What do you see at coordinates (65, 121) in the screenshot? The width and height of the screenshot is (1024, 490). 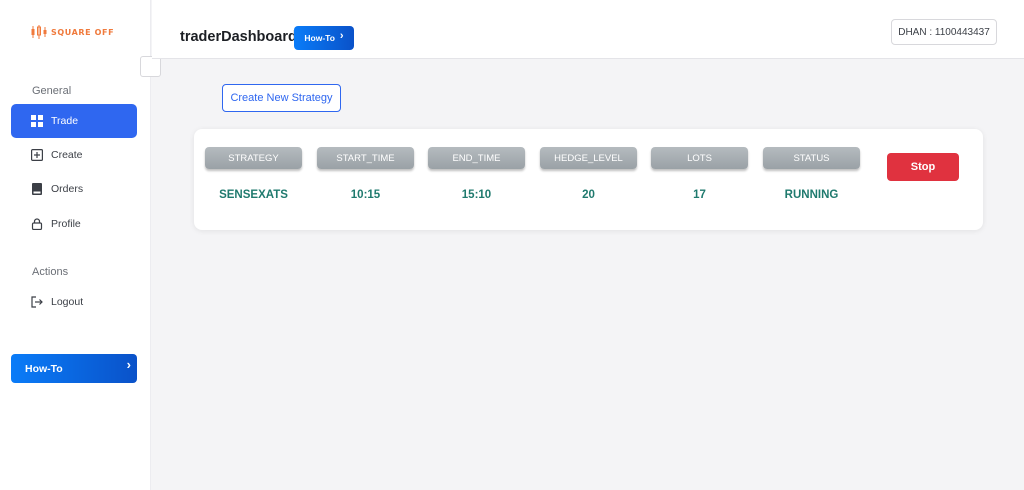 I see `sidebar-item-label: Trade` at bounding box center [65, 121].